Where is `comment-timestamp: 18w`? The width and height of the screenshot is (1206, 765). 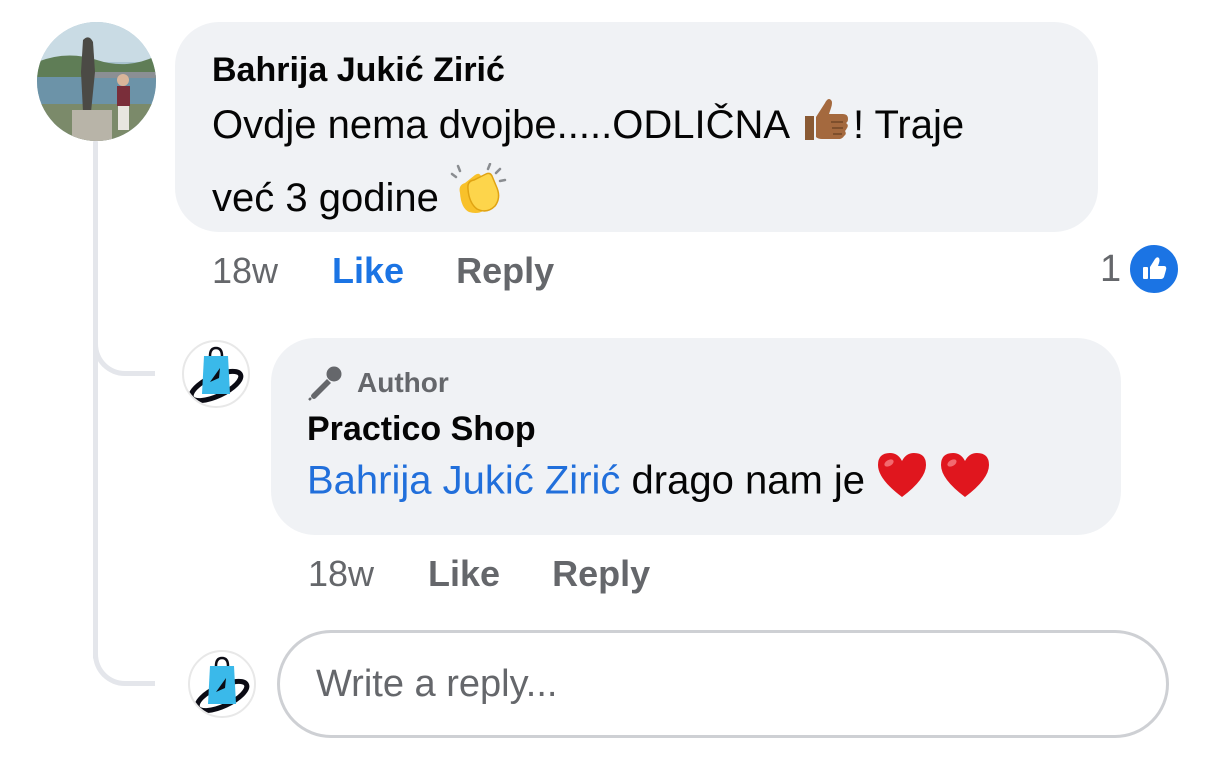 comment-timestamp: 18w is located at coordinates (245, 271).